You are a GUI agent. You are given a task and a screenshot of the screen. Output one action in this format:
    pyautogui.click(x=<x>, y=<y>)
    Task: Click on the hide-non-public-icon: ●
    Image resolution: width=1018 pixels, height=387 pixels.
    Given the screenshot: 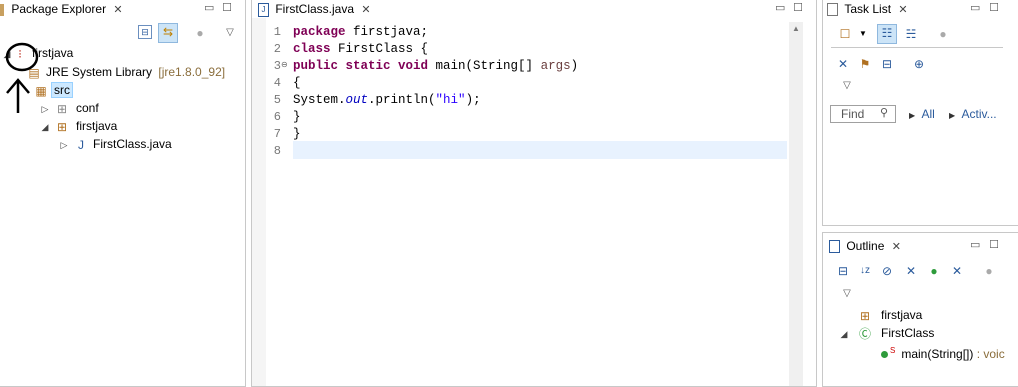 What is the action you would take?
    pyautogui.click(x=934, y=271)
    